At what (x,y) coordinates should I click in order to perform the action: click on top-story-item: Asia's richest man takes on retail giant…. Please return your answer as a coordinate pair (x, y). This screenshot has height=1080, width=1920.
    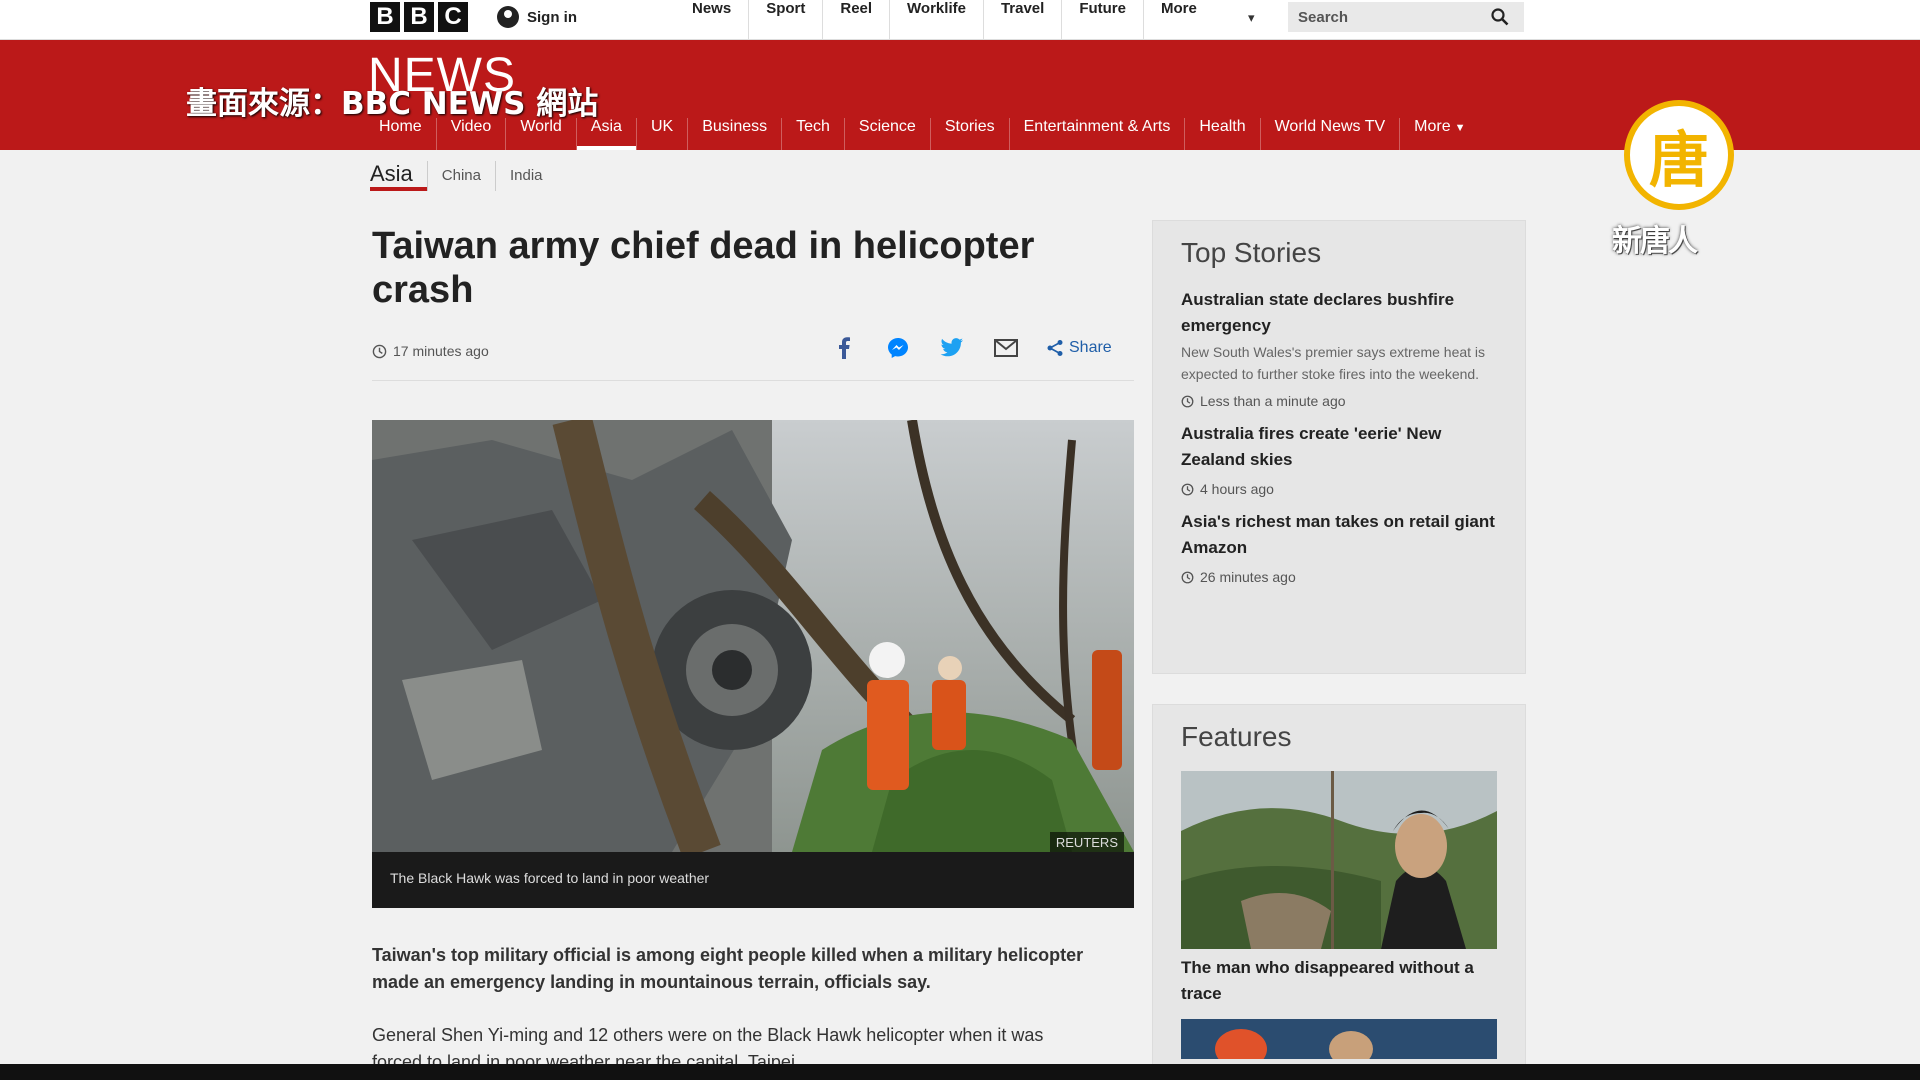
    Looking at the image, I should click on (1339, 547).